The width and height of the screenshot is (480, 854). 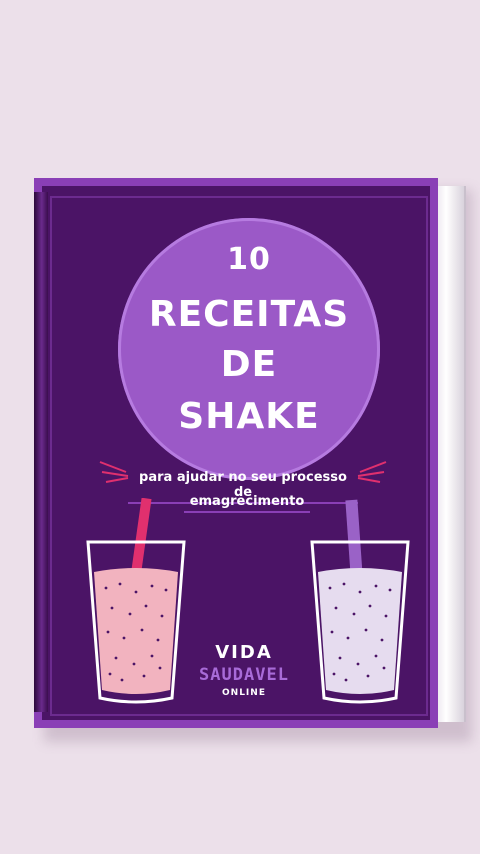 What do you see at coordinates (360, 601) in the screenshot?
I see `glass-lilac-shake-icon` at bounding box center [360, 601].